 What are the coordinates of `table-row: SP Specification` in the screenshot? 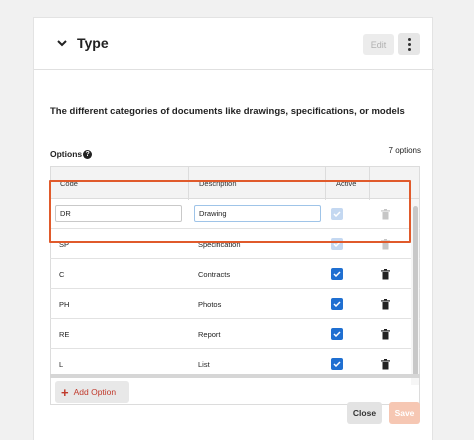 It's located at (235, 244).